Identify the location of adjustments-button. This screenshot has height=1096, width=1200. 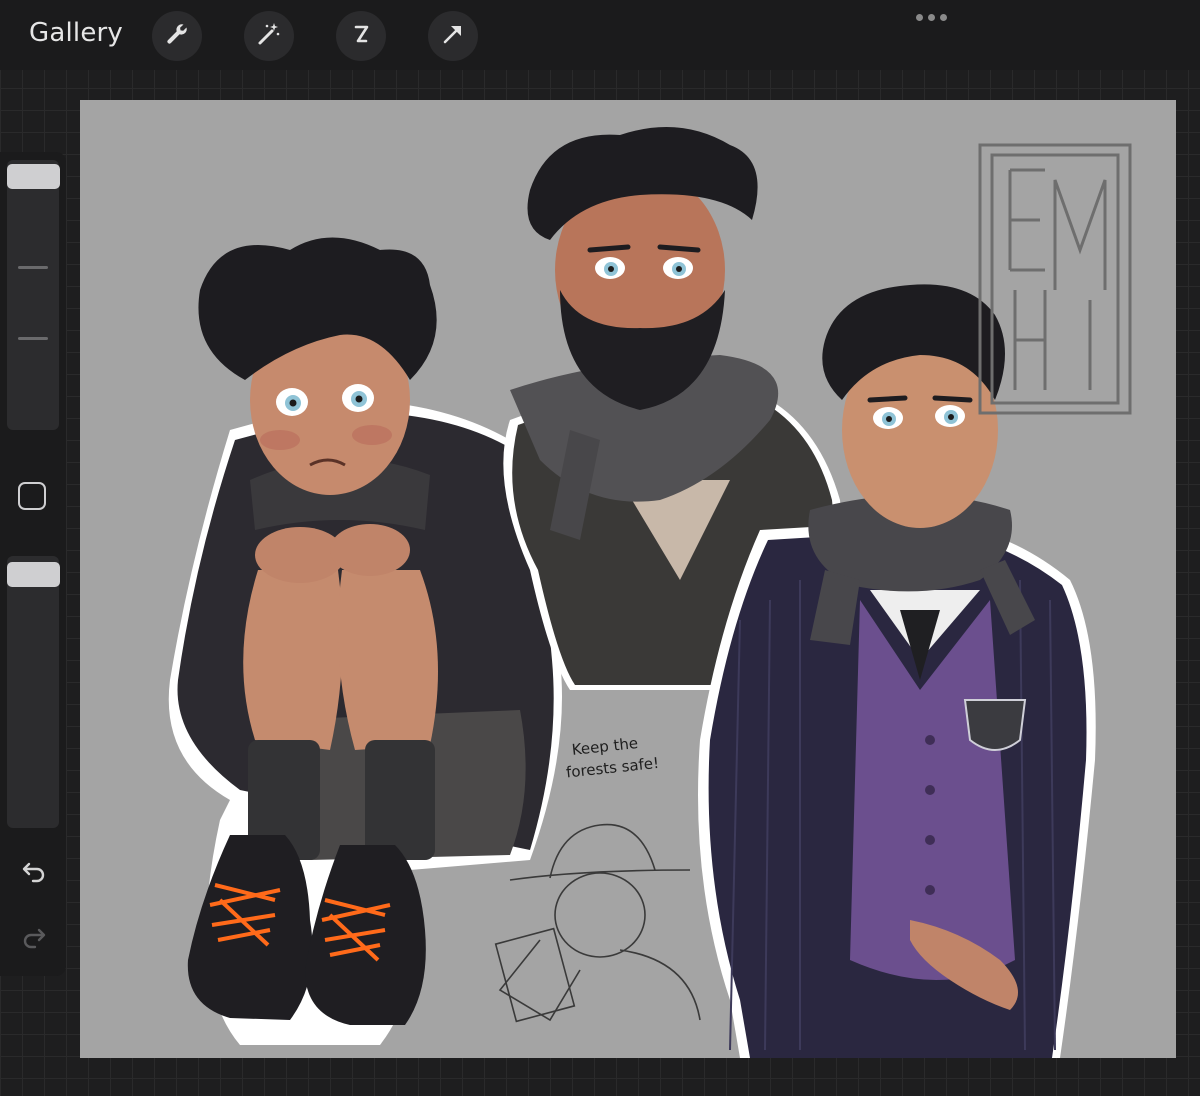
(269, 36).